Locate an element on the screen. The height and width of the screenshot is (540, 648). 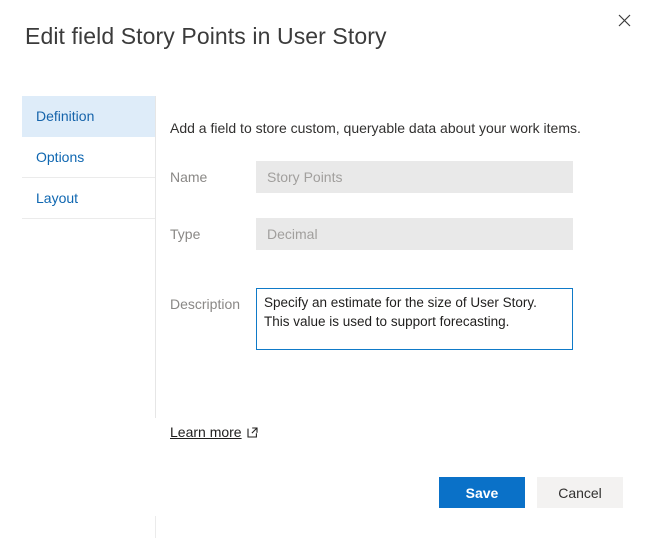
tab-options-label: Options is located at coordinates (60, 157).